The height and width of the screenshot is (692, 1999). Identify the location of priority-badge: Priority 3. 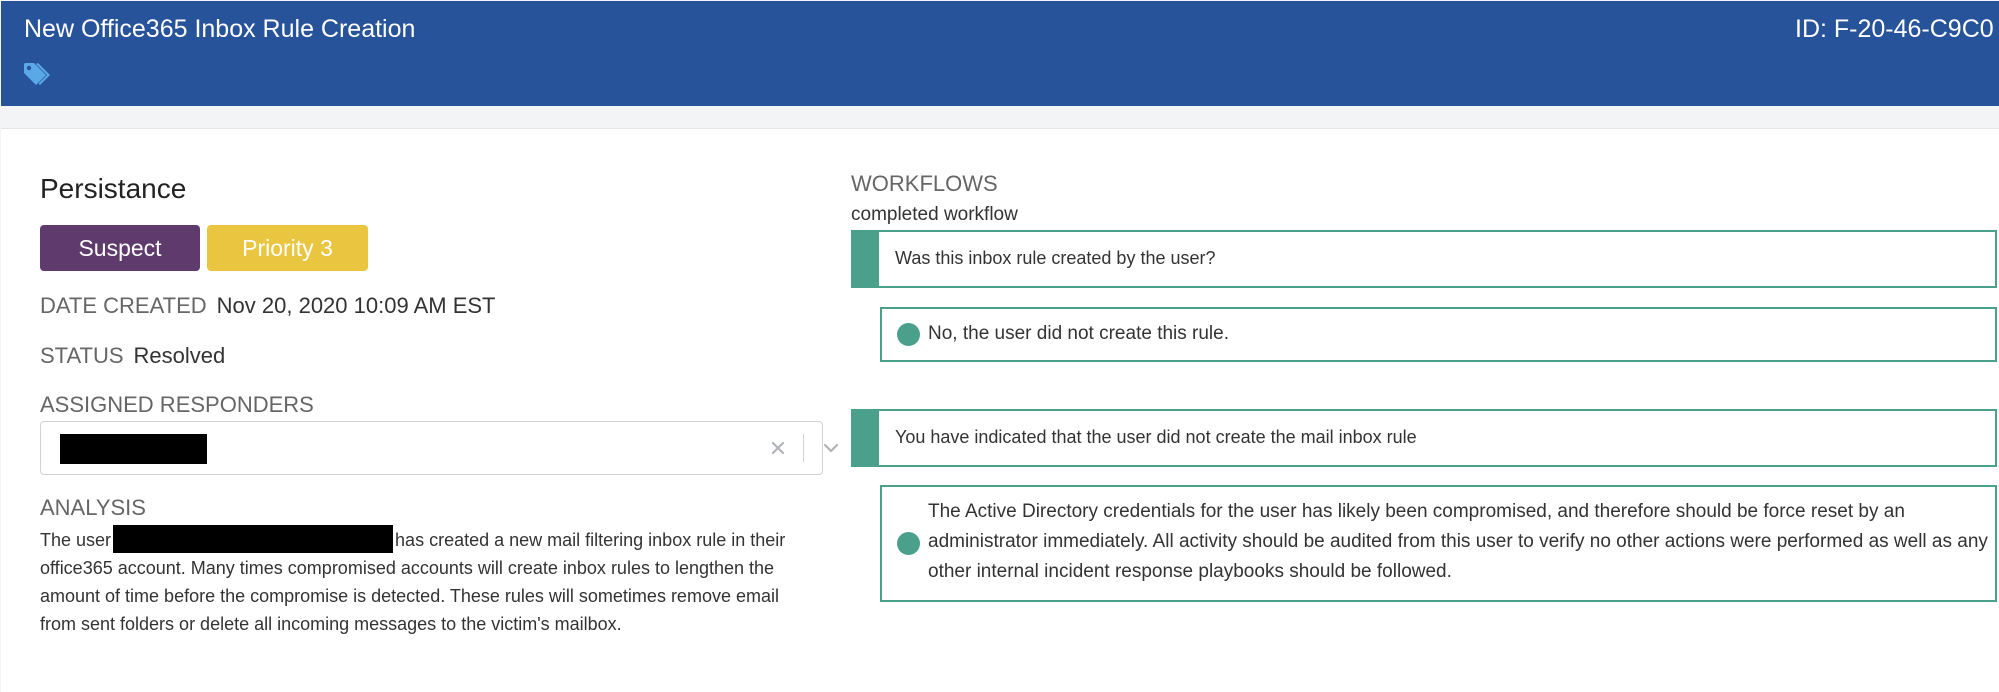
(287, 248).